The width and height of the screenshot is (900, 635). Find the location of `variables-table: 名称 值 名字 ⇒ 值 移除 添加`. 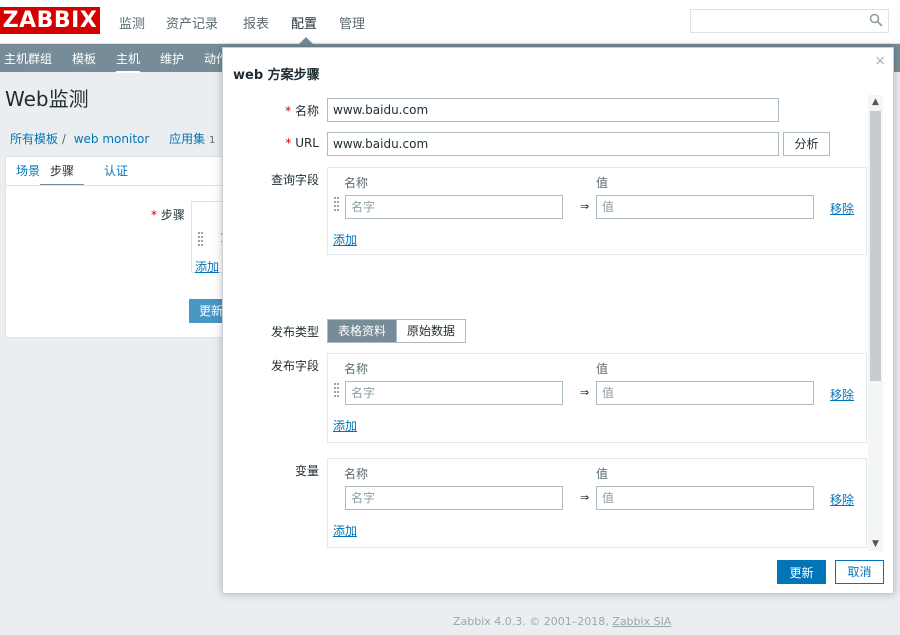

variables-table: 名称 值 名字 ⇒ 值 移除 添加 is located at coordinates (597, 503).